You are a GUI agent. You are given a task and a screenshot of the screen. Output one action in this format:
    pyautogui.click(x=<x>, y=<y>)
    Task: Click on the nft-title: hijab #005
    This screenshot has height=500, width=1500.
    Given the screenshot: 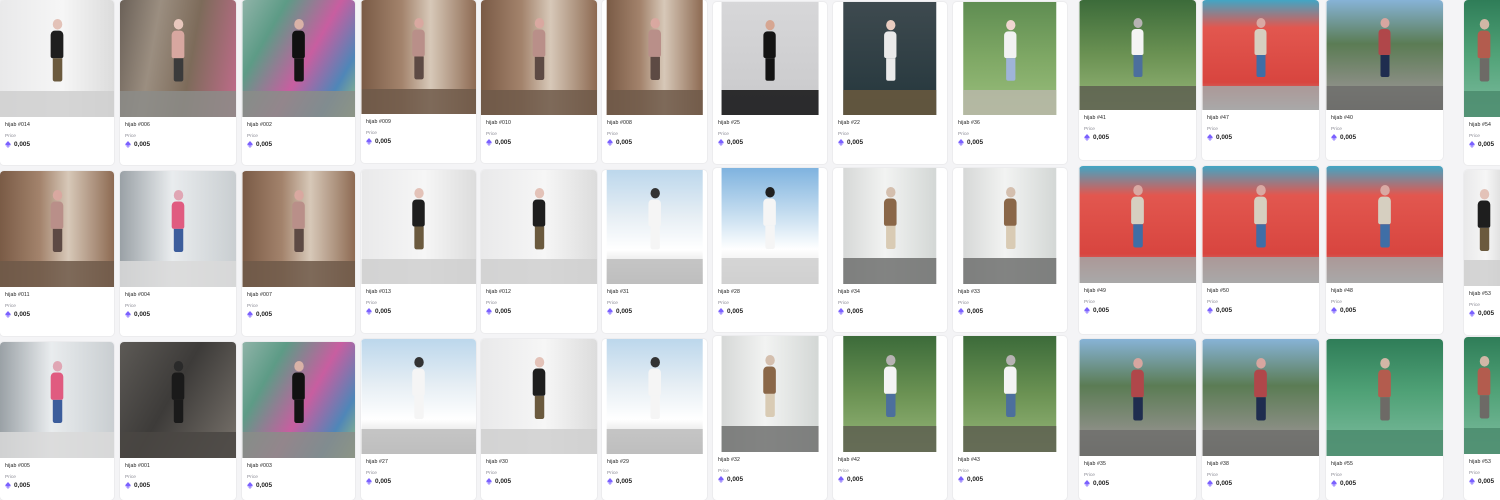 What is the action you would take?
    pyautogui.click(x=57, y=466)
    